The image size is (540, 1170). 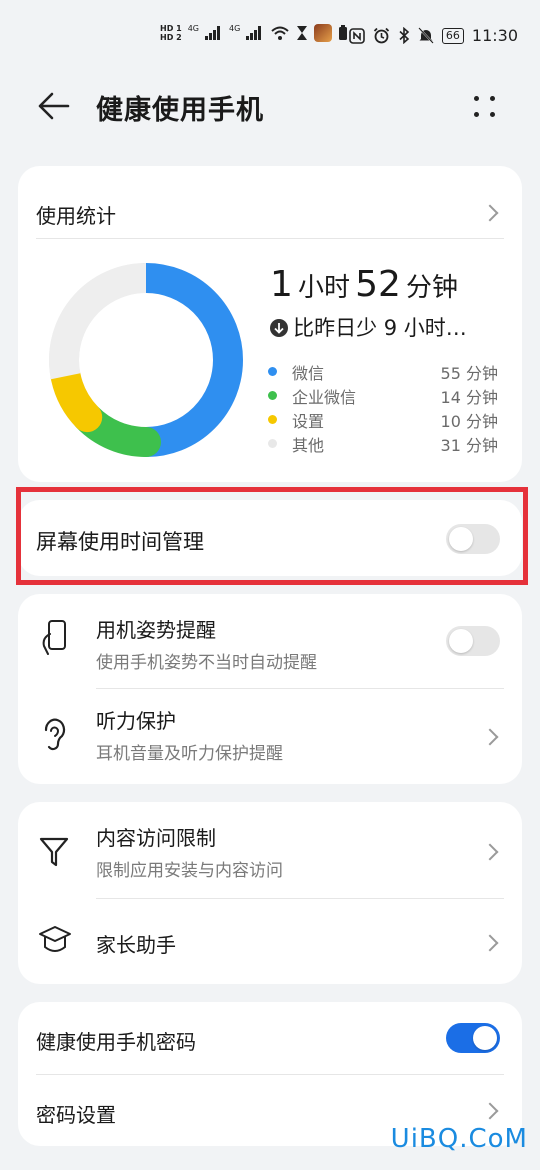 I want to click on graduation-cap-icon, so click(x=55, y=939).